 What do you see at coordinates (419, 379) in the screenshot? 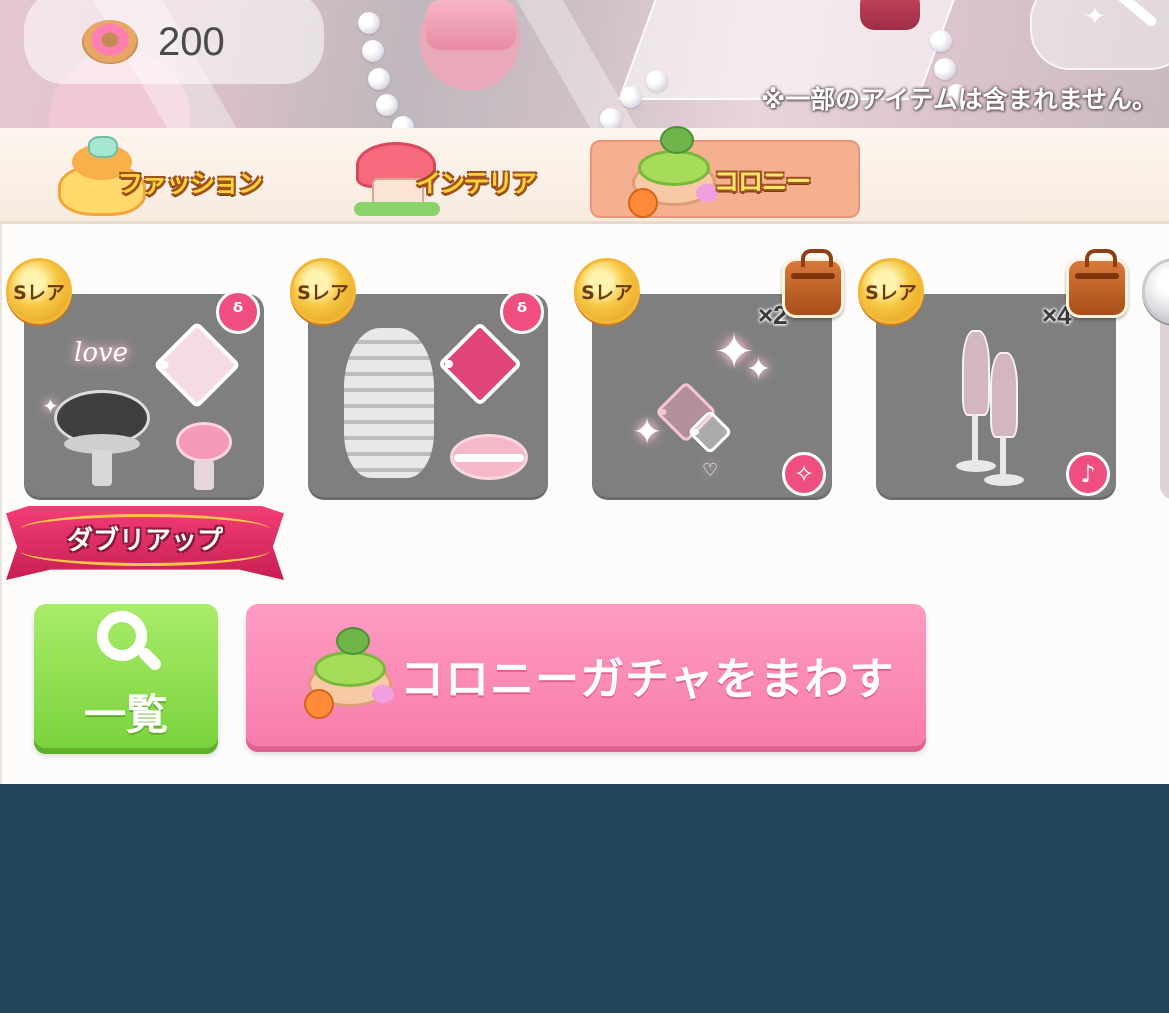
I see `item-card: Sレア ᵟ` at bounding box center [419, 379].